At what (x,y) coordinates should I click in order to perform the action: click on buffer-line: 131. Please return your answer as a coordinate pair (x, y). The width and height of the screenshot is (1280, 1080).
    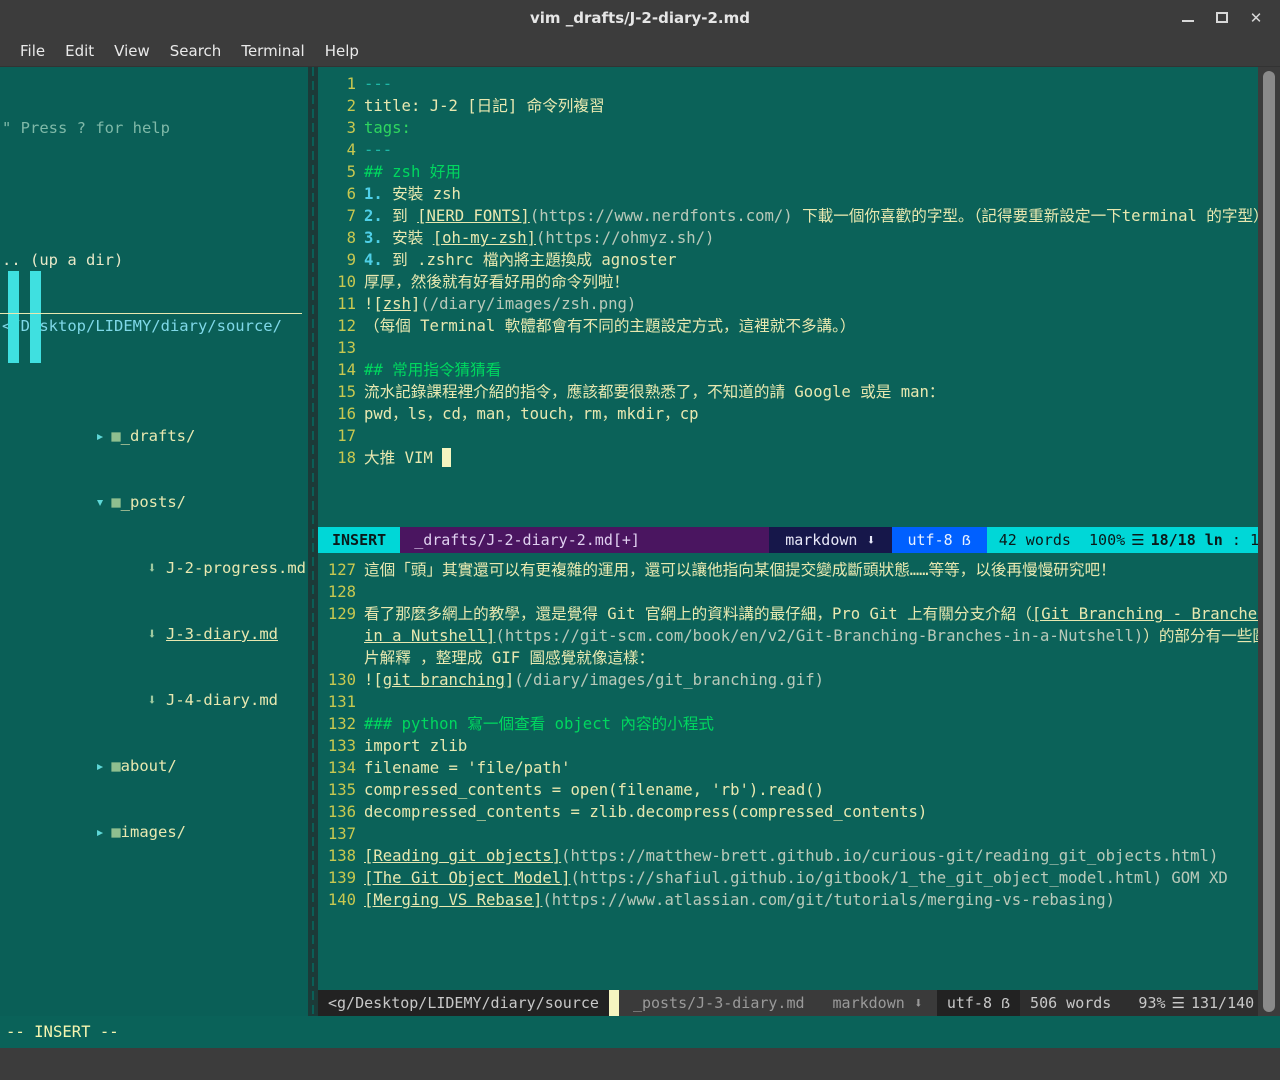
    Looking at the image, I should click on (799, 702).